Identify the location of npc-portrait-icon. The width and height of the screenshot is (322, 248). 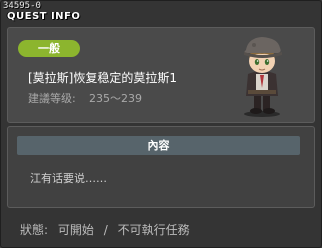
(262, 73).